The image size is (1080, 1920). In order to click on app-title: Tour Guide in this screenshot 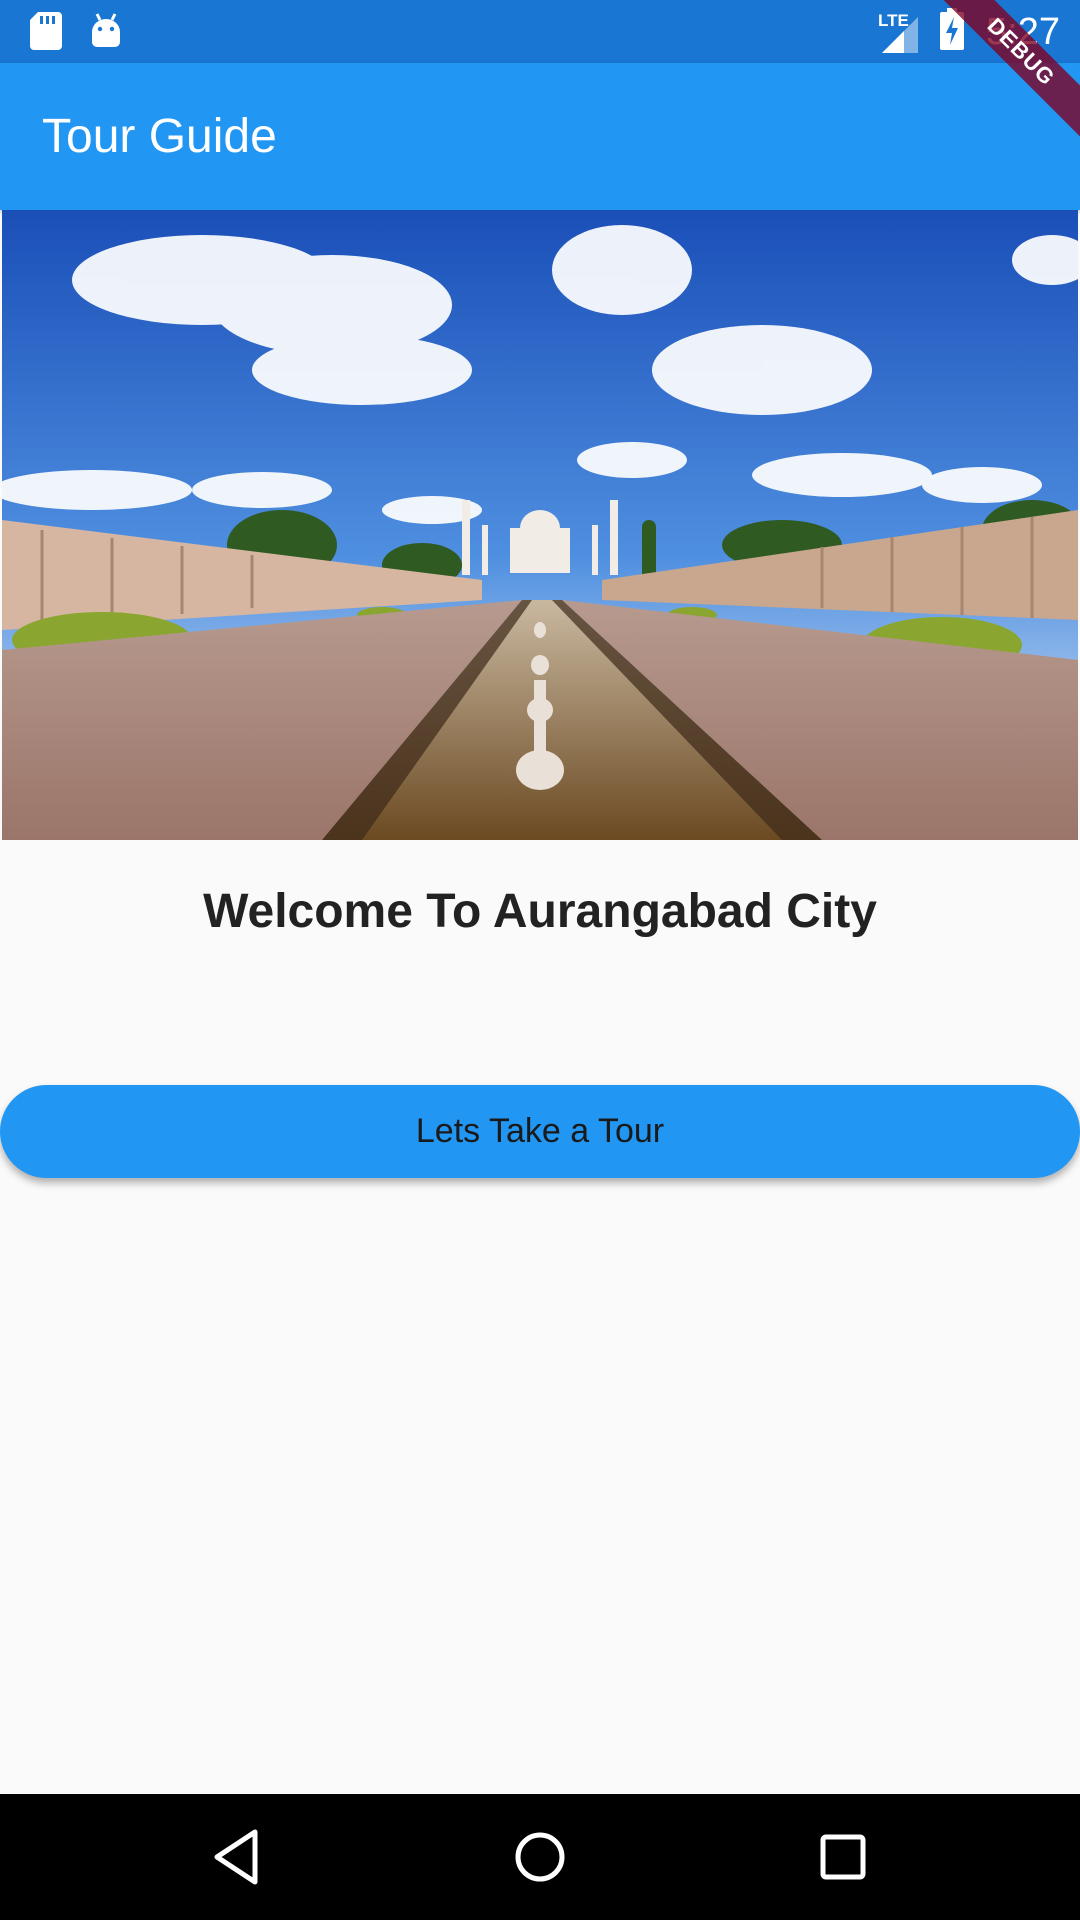, I will do `click(159, 136)`.